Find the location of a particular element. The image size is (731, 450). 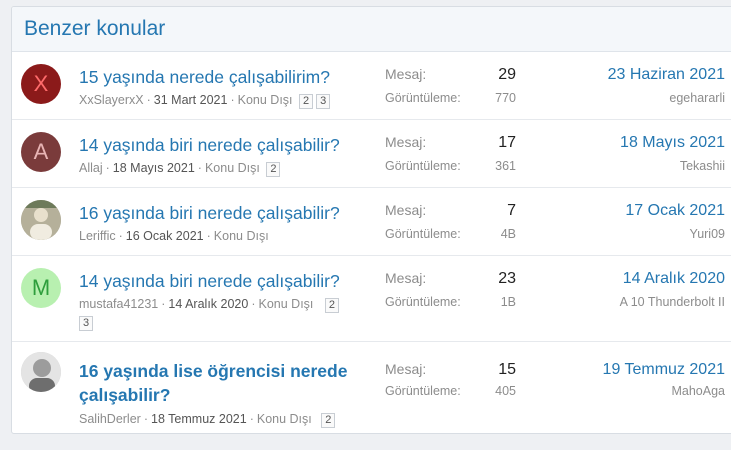

views-count: 405 is located at coordinates (505, 391).